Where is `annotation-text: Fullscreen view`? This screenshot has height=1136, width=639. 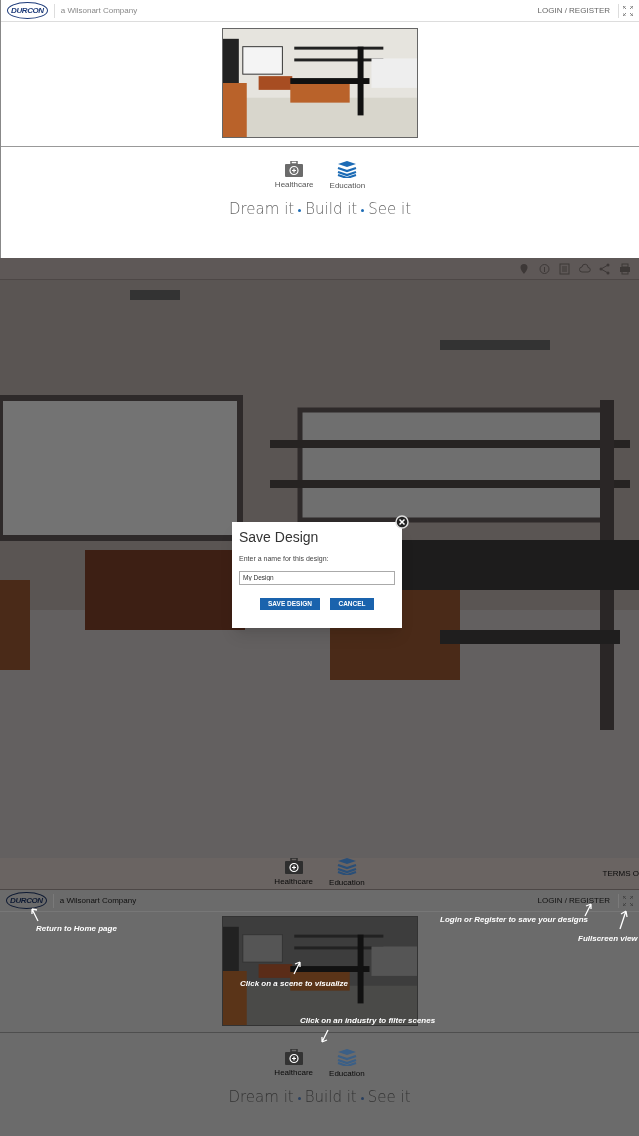 annotation-text: Fullscreen view is located at coordinates (608, 939).